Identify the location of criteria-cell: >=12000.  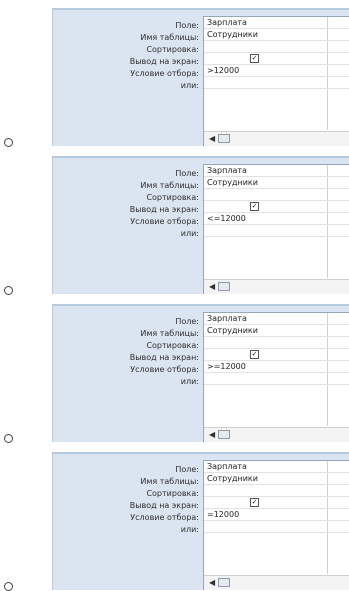
(276, 367).